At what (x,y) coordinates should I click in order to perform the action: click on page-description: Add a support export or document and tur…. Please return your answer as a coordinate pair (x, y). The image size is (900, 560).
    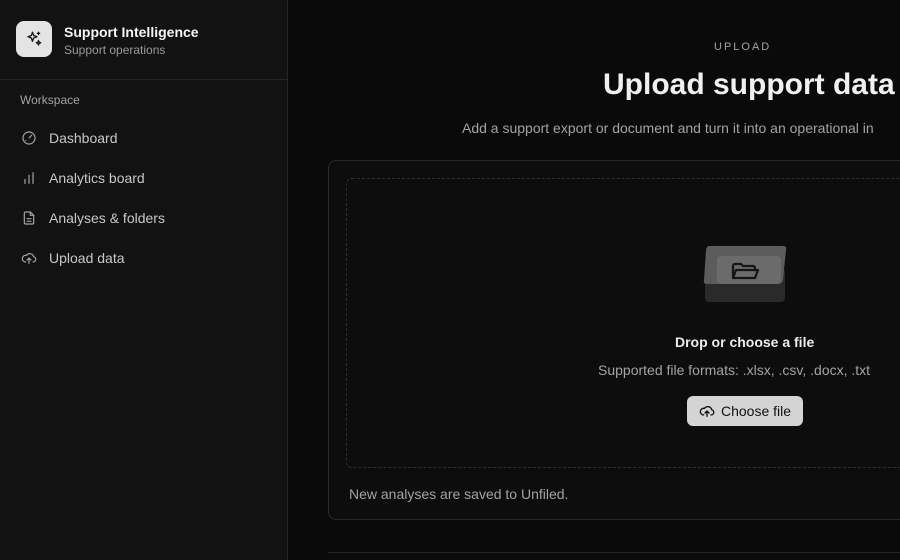
    Looking at the image, I should click on (668, 128).